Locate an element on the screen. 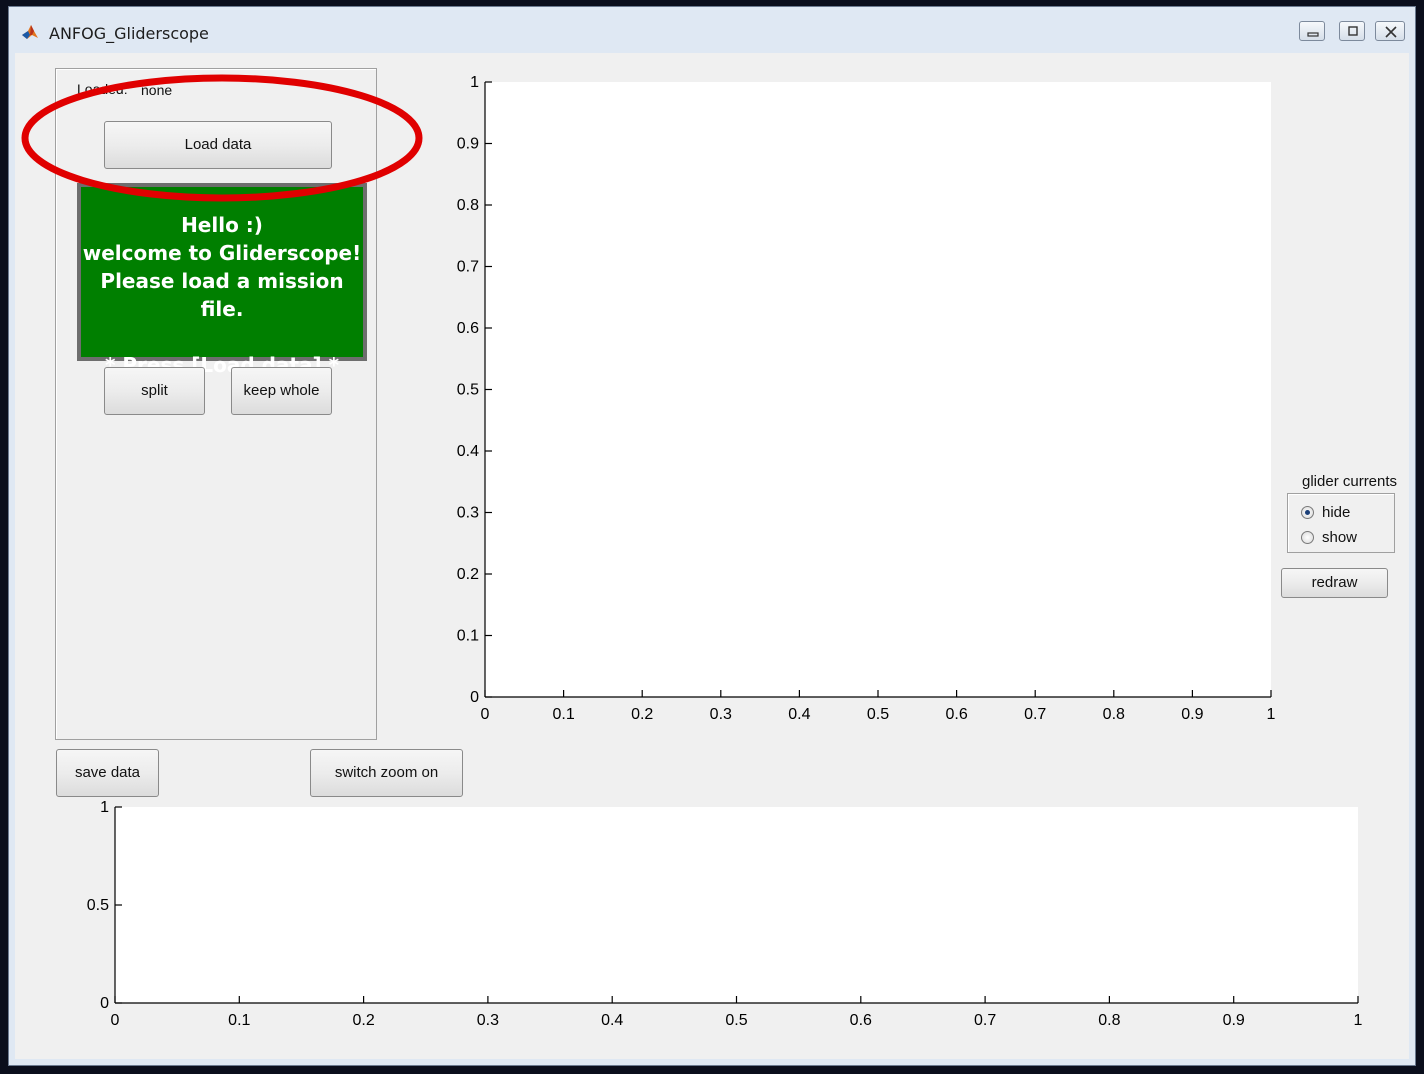 The image size is (1424, 1074). main-axes-x-tick-label: 0 is located at coordinates (485, 714).